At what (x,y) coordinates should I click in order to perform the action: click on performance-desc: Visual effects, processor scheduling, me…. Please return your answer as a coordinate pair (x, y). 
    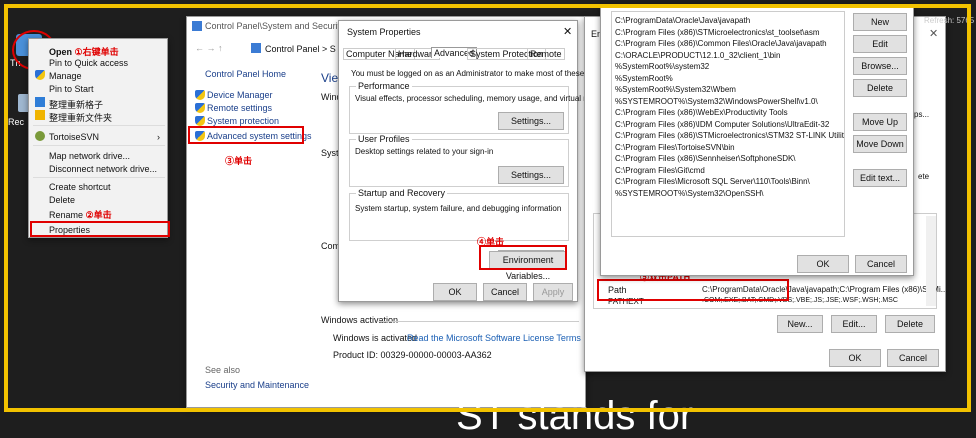
    Looking at the image, I should click on (484, 98).